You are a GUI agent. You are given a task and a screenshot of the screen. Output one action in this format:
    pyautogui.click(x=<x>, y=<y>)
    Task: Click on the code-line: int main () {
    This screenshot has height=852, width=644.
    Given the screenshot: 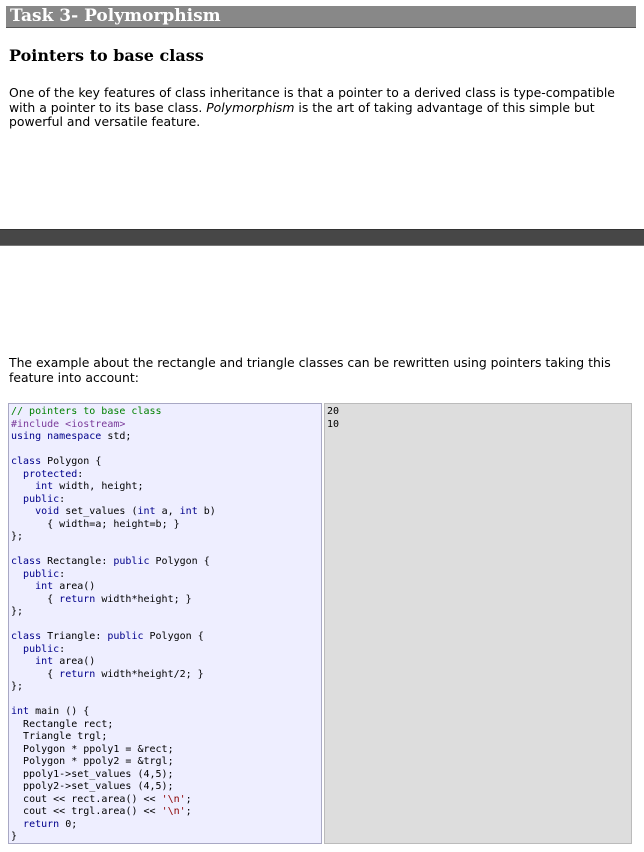 What is the action you would take?
    pyautogui.click(x=50, y=711)
    